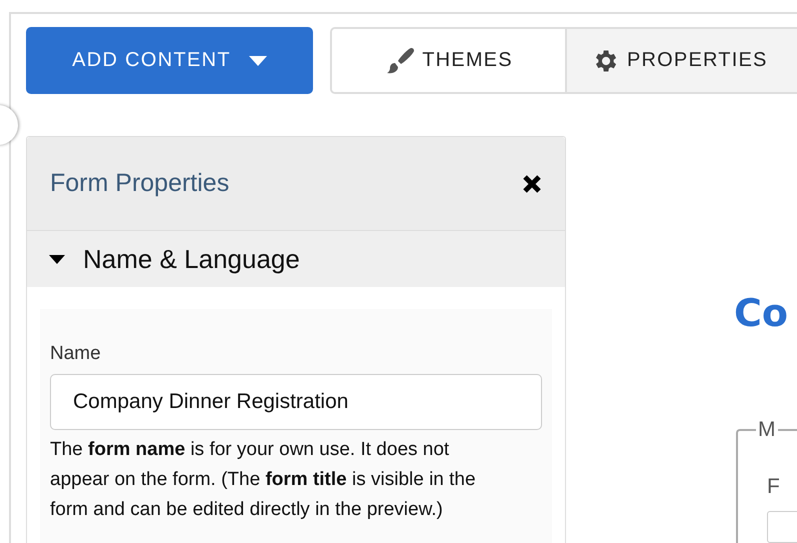 This screenshot has height=543, width=797. What do you see at coordinates (761, 313) in the screenshot?
I see `form-title: Co` at bounding box center [761, 313].